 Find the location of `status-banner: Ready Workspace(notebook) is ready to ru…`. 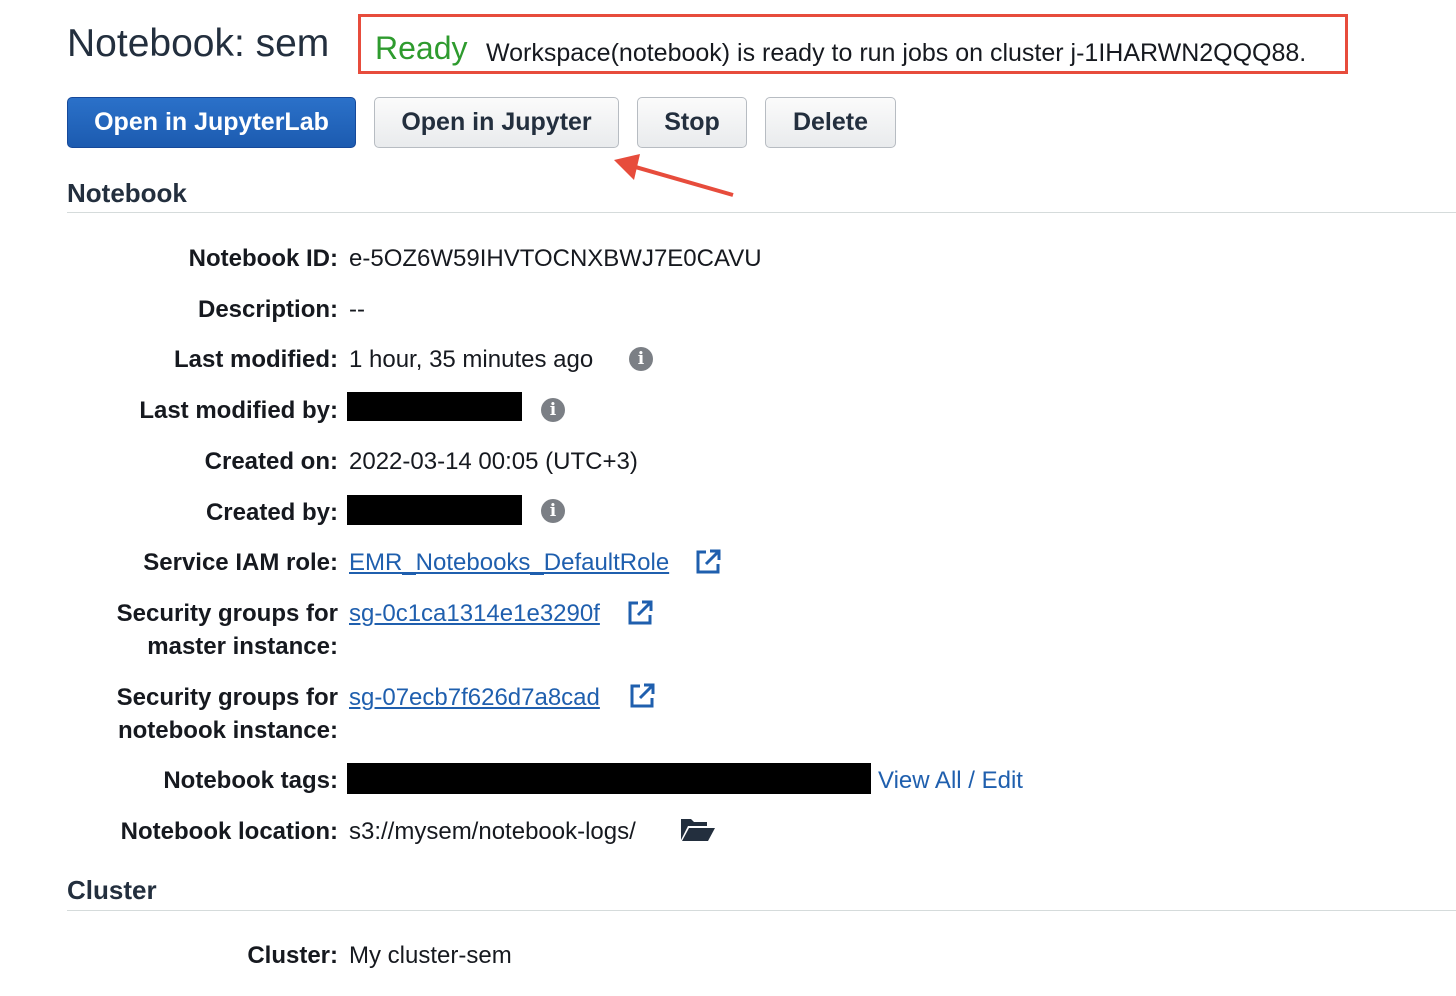

status-banner: Ready Workspace(notebook) is ready to ru… is located at coordinates (853, 44).